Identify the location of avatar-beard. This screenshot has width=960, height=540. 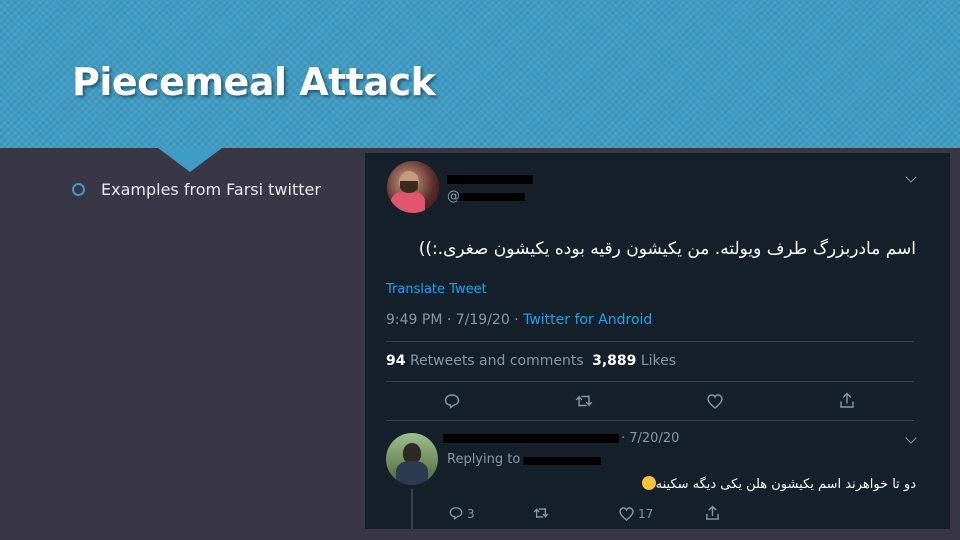
(409, 187).